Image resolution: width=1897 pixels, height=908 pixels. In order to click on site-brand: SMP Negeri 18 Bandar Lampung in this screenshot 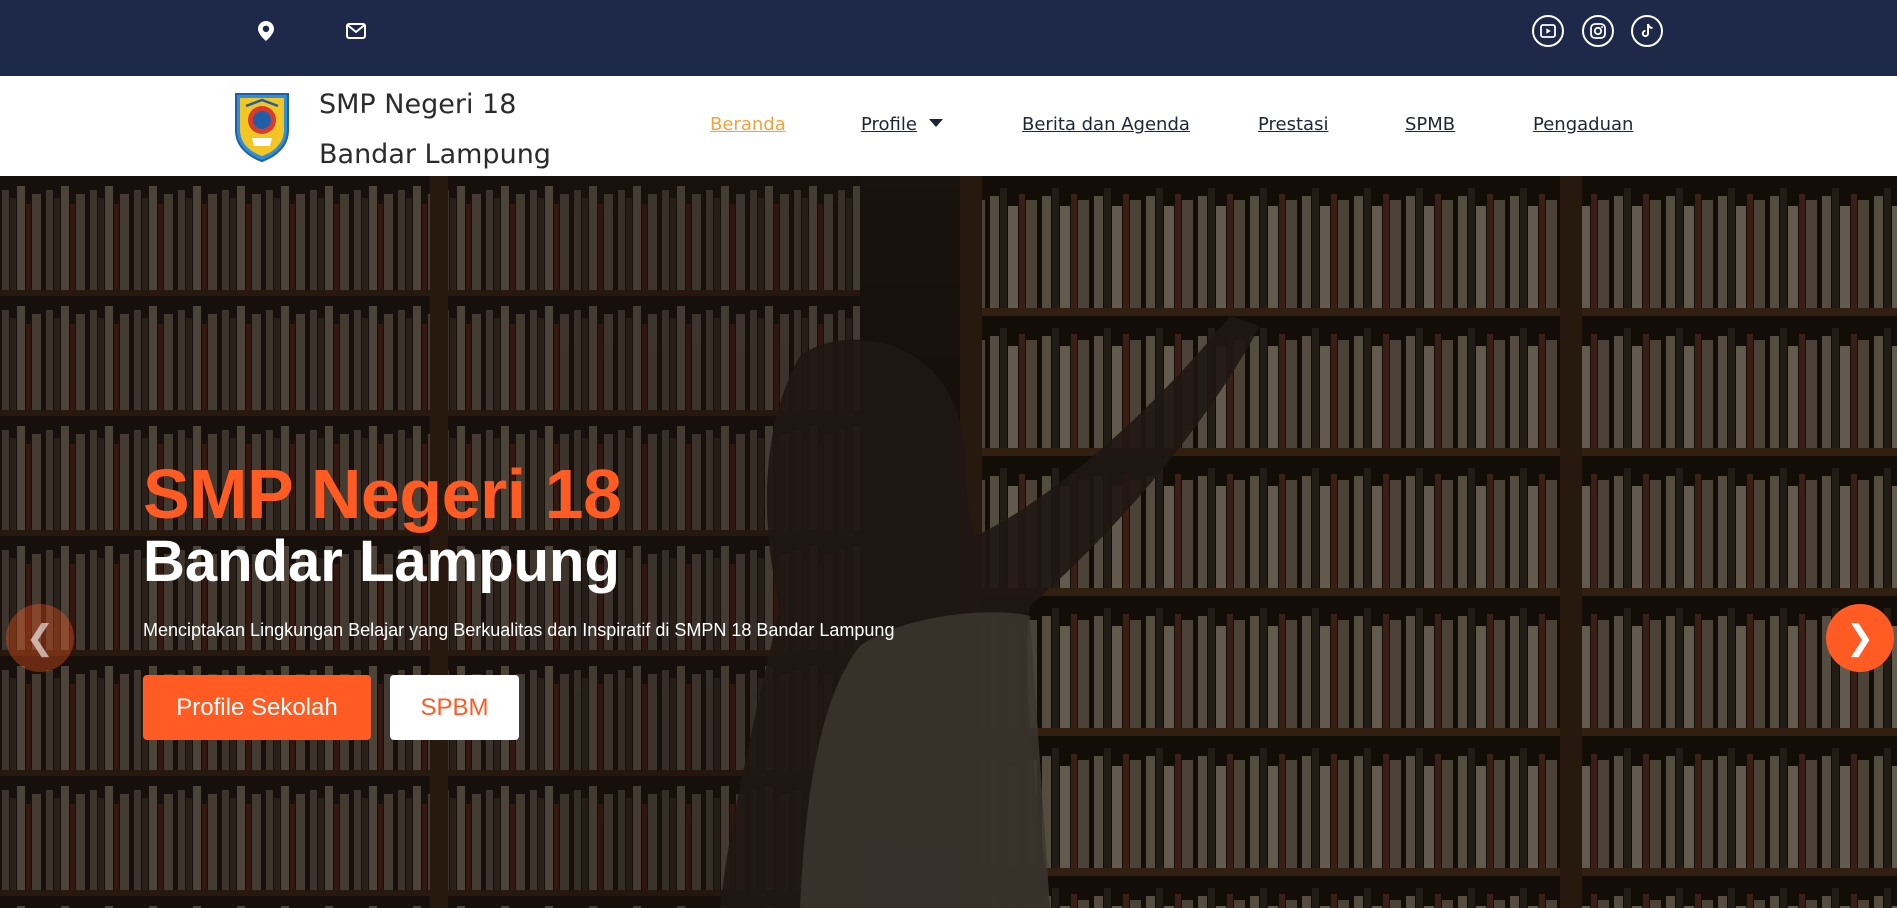, I will do `click(469, 130)`.